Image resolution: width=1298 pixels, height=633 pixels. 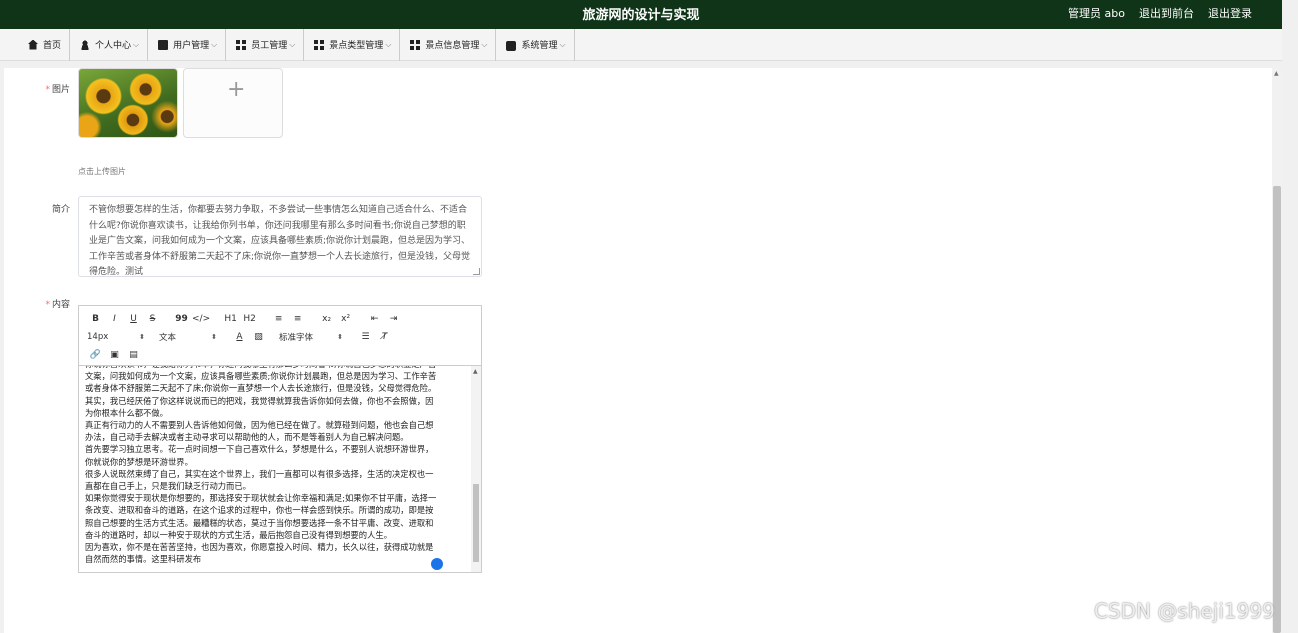 I want to click on outdent-button: ⇤, so click(x=374, y=319).